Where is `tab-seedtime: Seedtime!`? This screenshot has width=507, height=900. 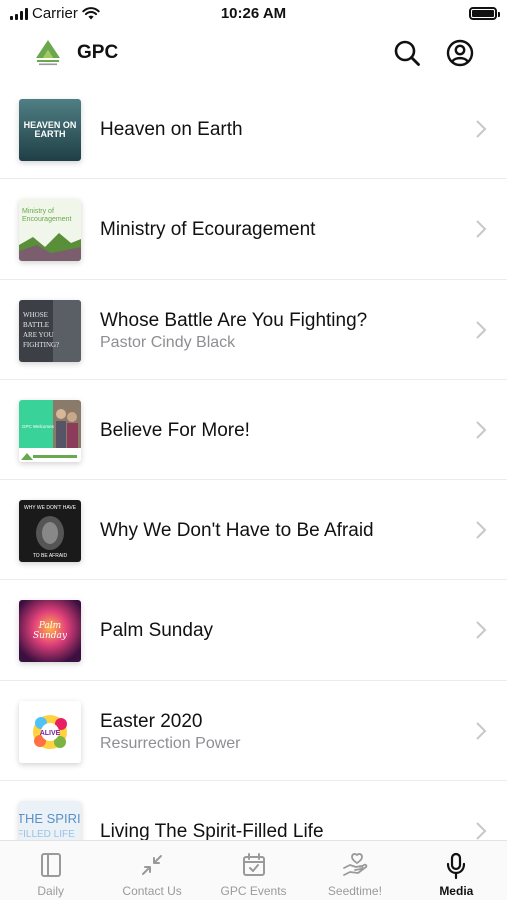
tab-seedtime: Seedtime! is located at coordinates (354, 870).